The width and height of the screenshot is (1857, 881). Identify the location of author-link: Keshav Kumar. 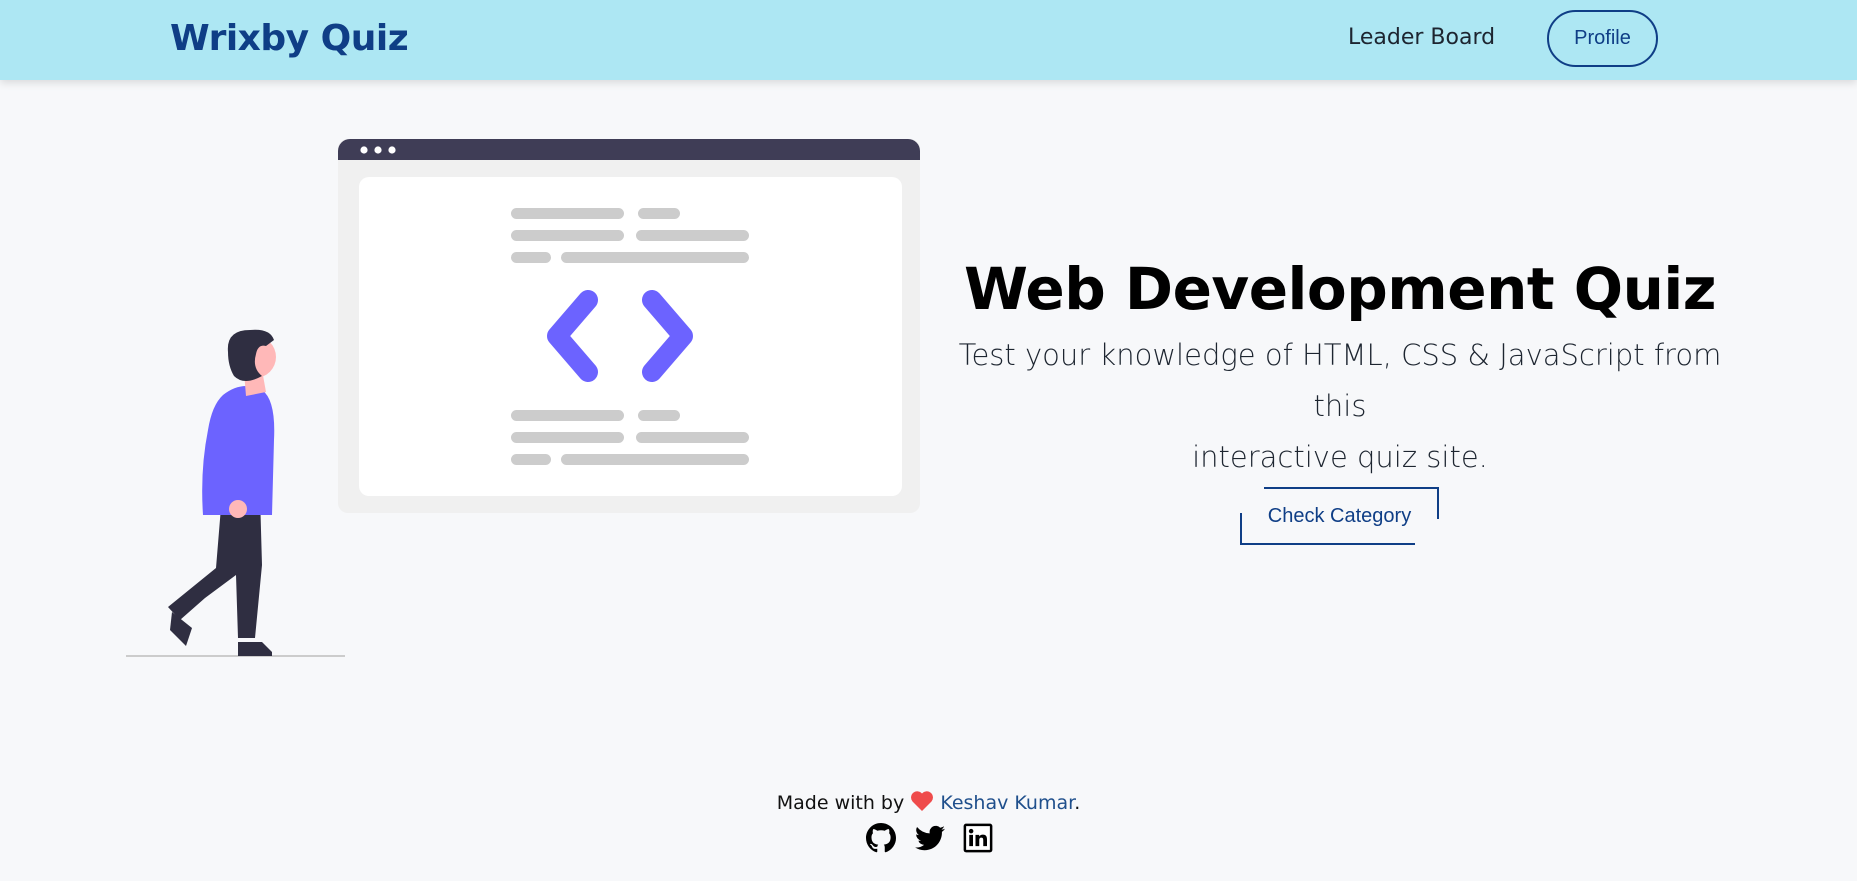
(1007, 803).